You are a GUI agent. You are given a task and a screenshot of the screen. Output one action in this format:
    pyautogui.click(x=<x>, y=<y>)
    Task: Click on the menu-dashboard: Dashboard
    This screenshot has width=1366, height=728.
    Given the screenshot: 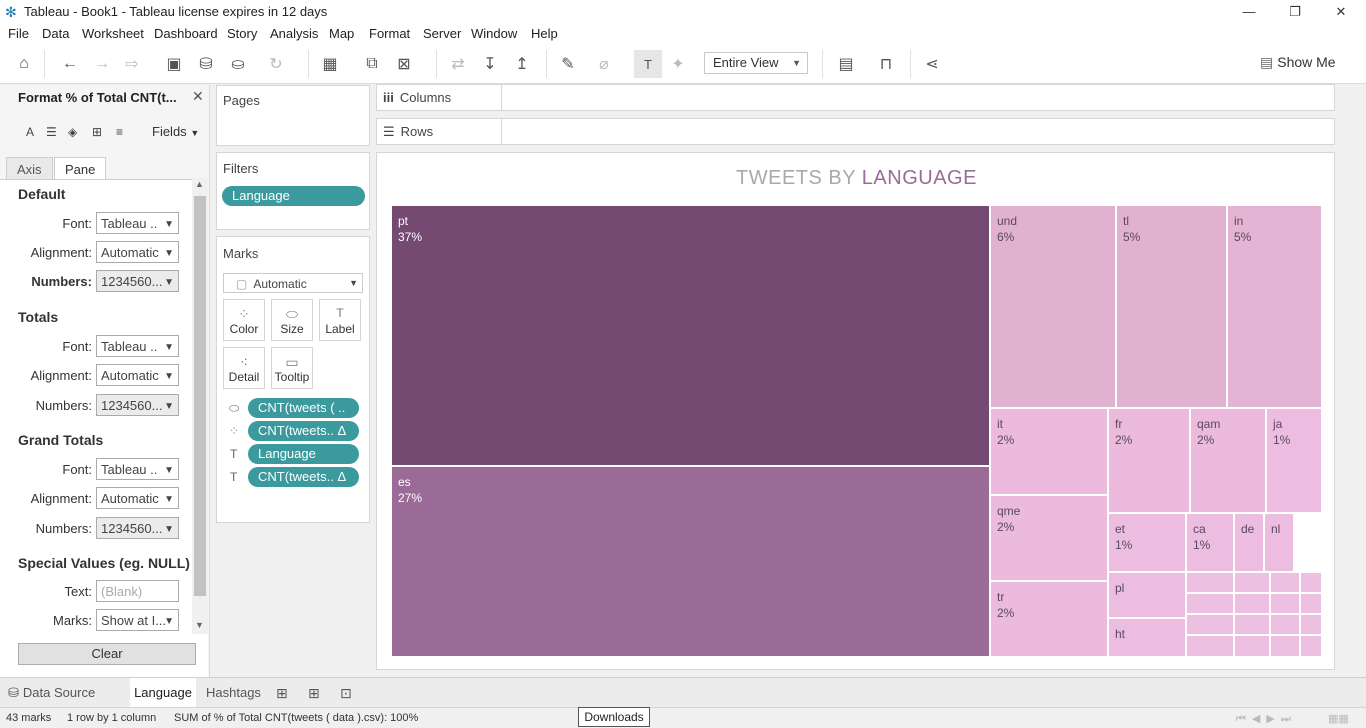 What is the action you would take?
    pyautogui.click(x=186, y=33)
    